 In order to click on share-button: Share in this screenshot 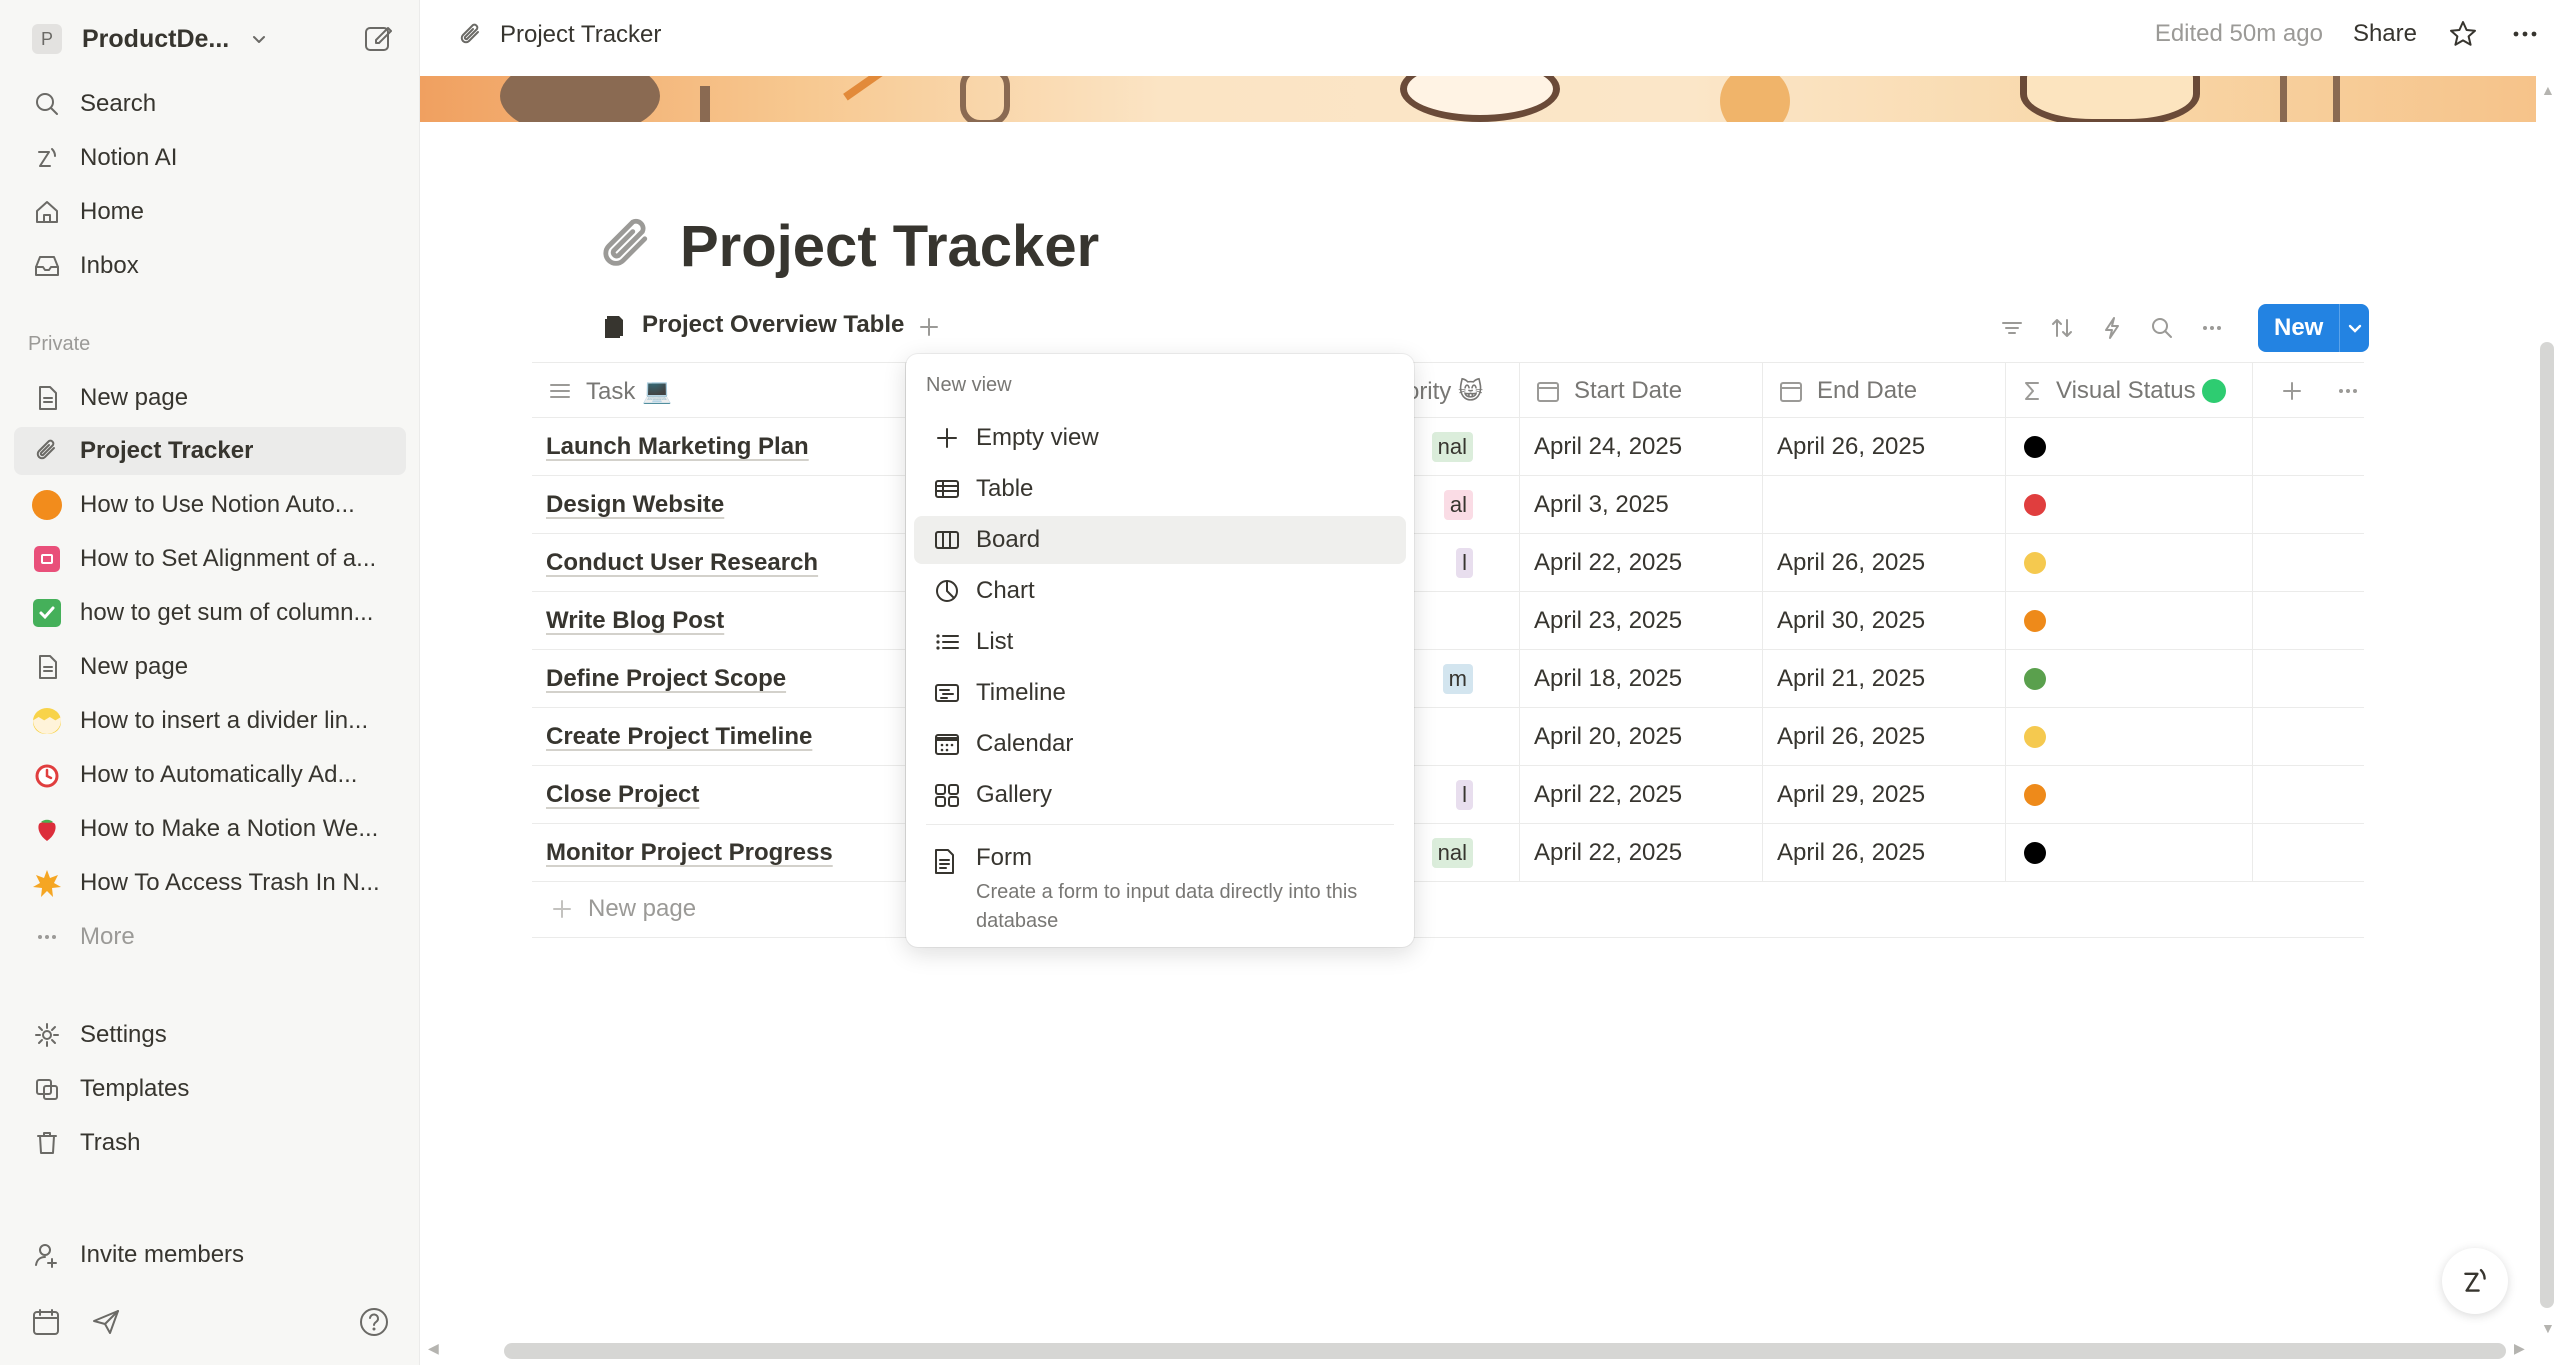, I will do `click(2385, 34)`.